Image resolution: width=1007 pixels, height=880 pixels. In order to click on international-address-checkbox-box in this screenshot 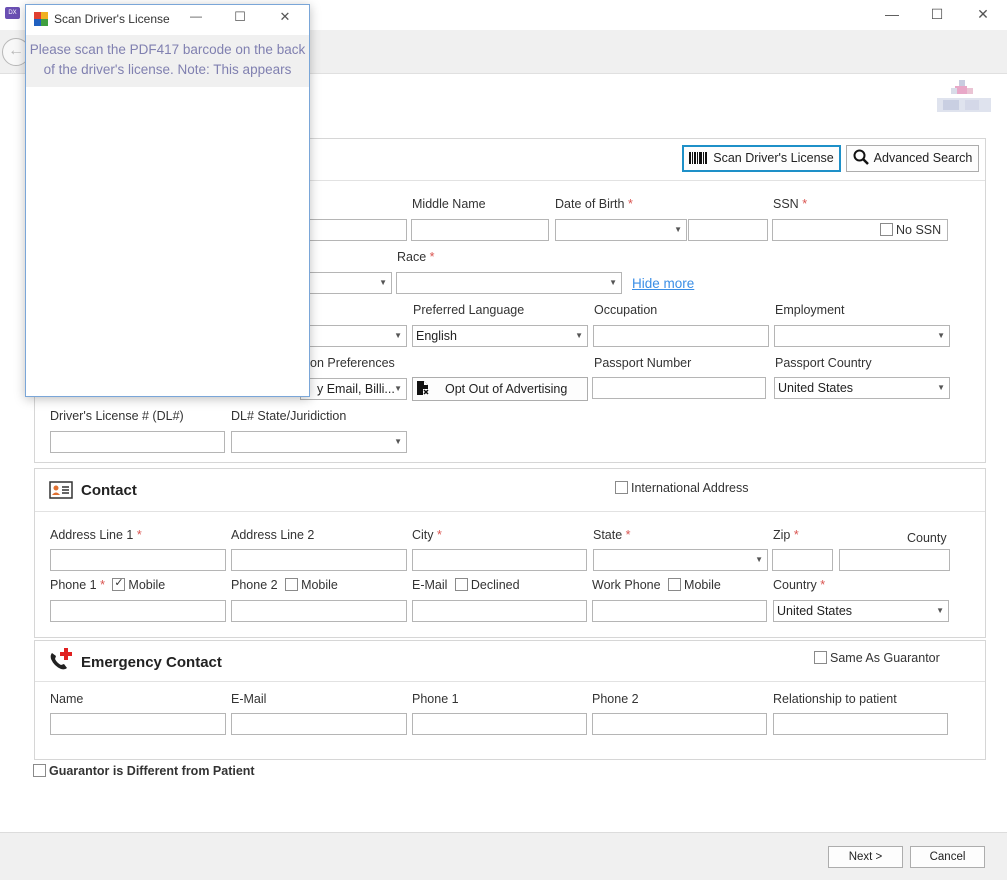, I will do `click(621, 487)`.